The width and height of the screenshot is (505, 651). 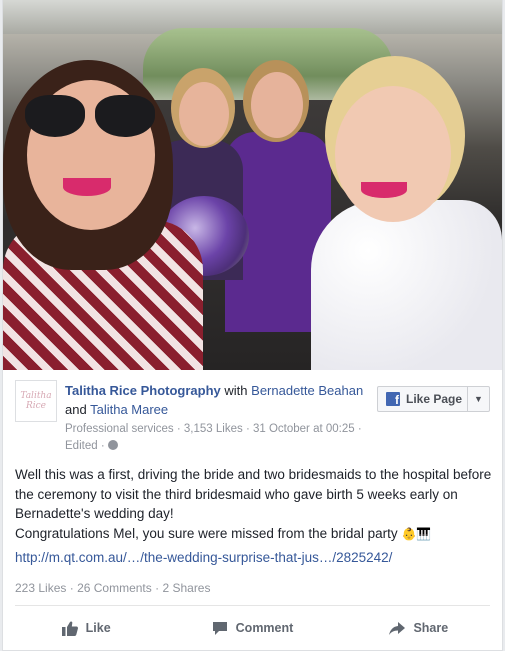 What do you see at coordinates (397, 628) in the screenshot?
I see `share-icon` at bounding box center [397, 628].